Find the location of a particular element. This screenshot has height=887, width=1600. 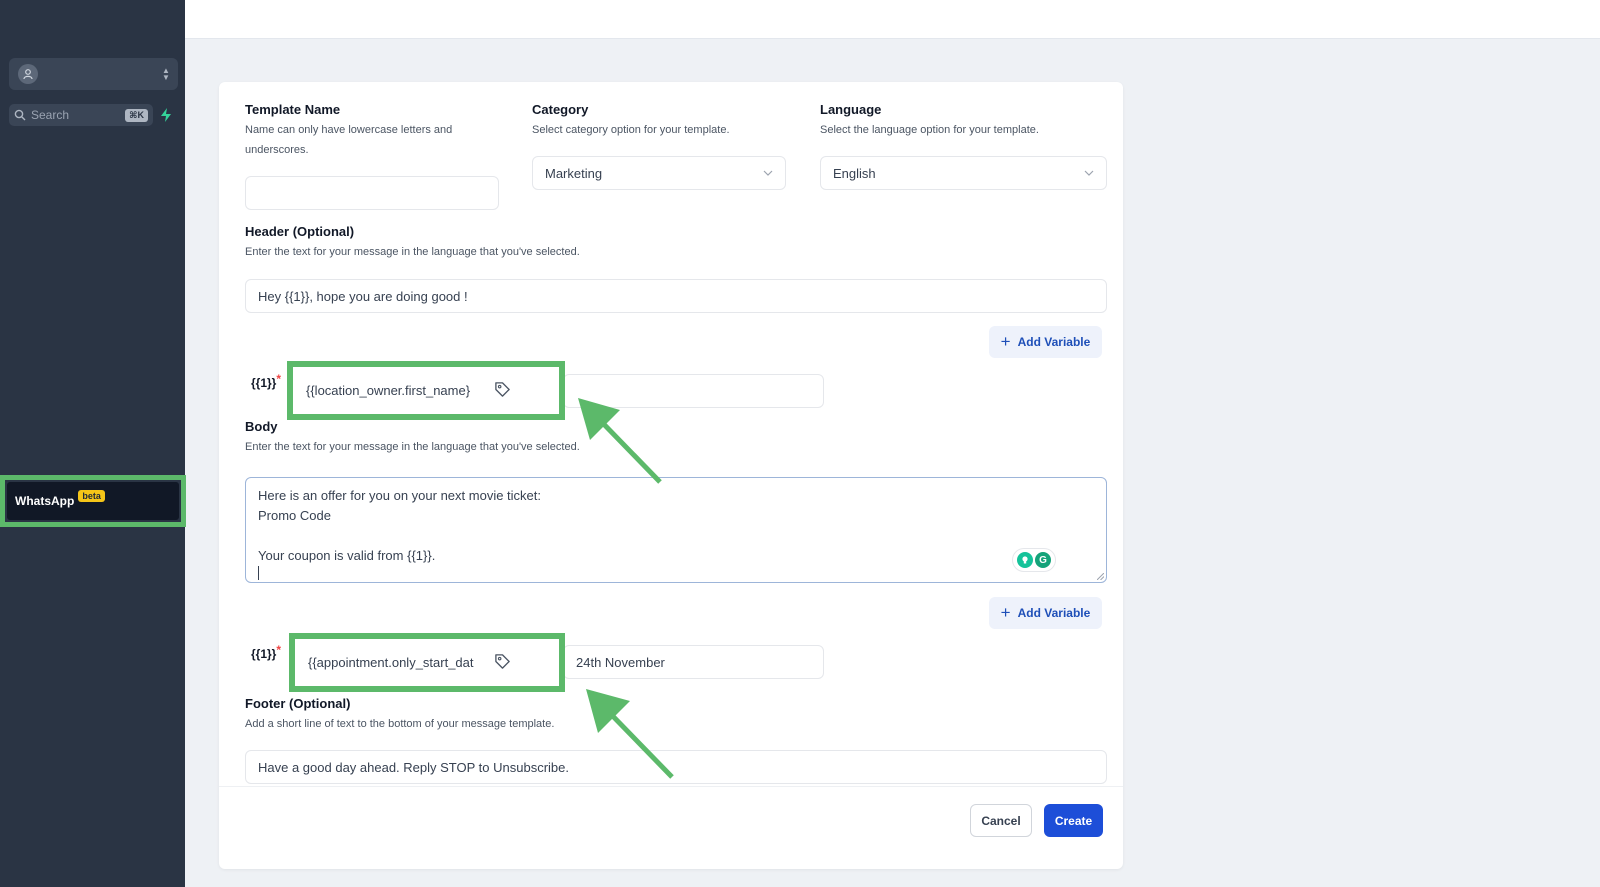

language-value: English is located at coordinates (854, 173).